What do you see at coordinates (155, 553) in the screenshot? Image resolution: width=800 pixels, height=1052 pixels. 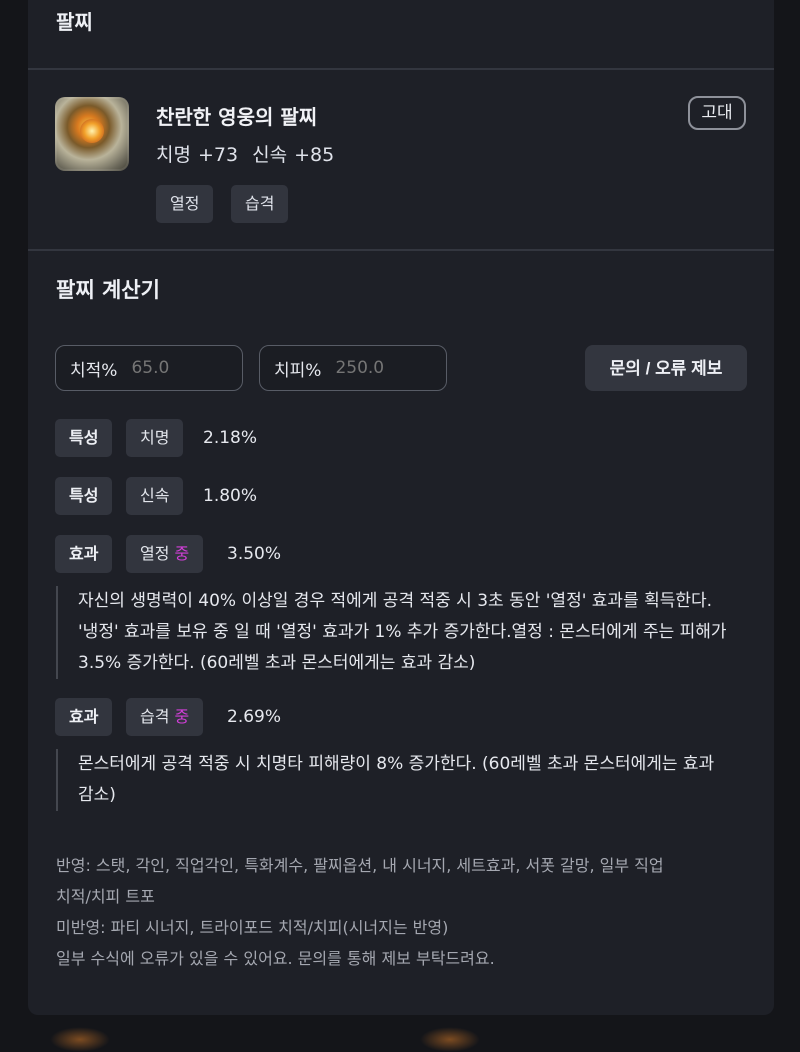 I see `effect-name: 열정` at bounding box center [155, 553].